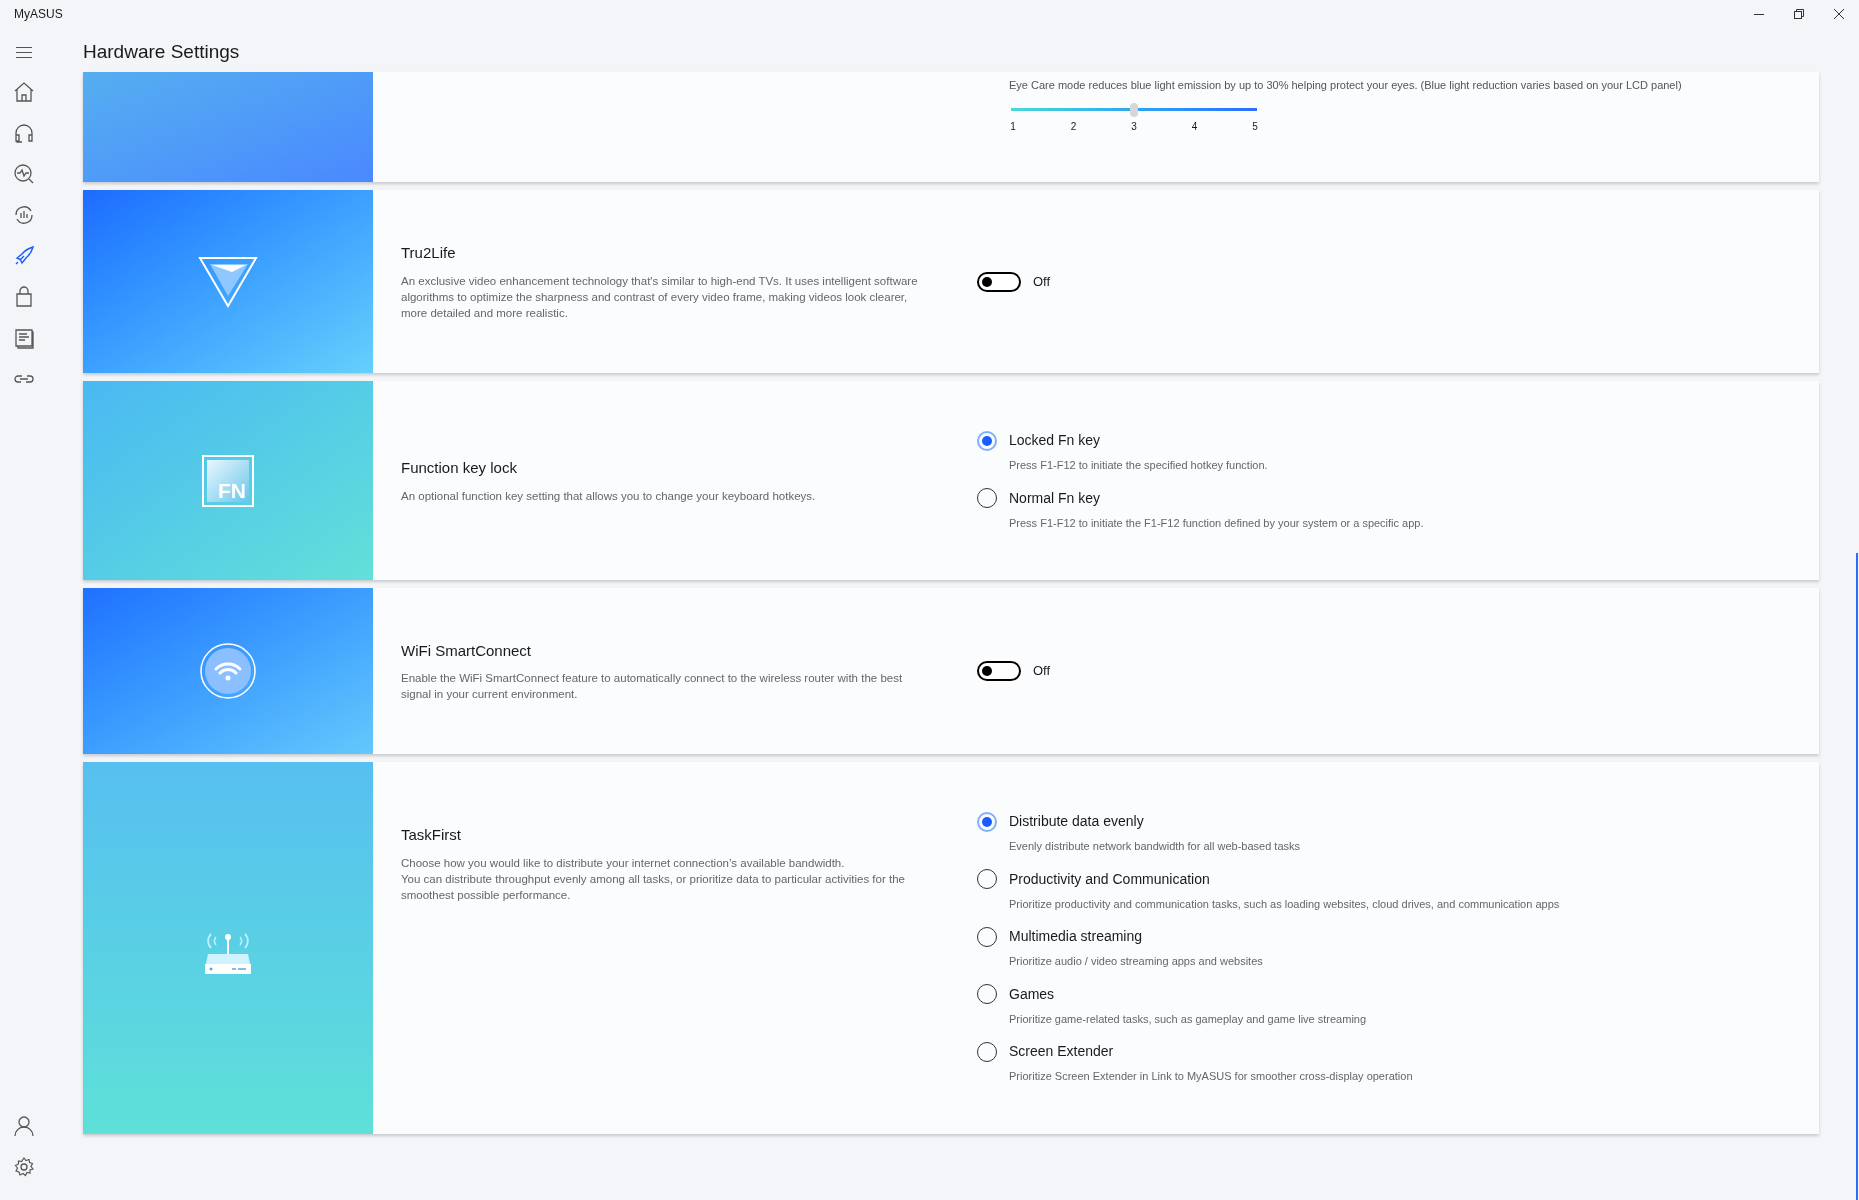 The height and width of the screenshot is (1200, 1859). Describe the element at coordinates (1073, 127) in the screenshot. I see `tick-label: 2` at that location.